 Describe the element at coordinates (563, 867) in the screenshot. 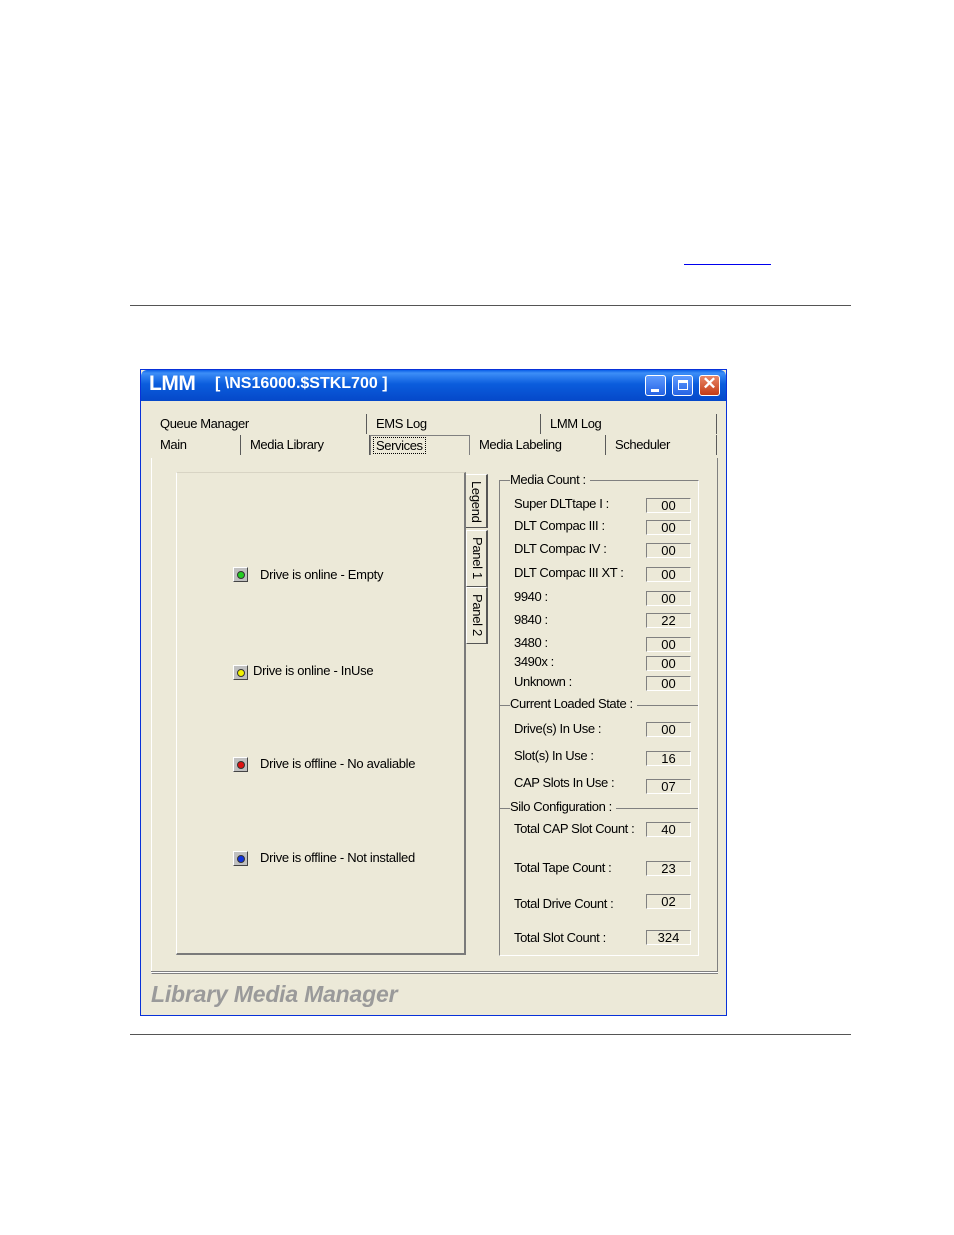

I see `stat-label: Total Tape Count :` at that location.